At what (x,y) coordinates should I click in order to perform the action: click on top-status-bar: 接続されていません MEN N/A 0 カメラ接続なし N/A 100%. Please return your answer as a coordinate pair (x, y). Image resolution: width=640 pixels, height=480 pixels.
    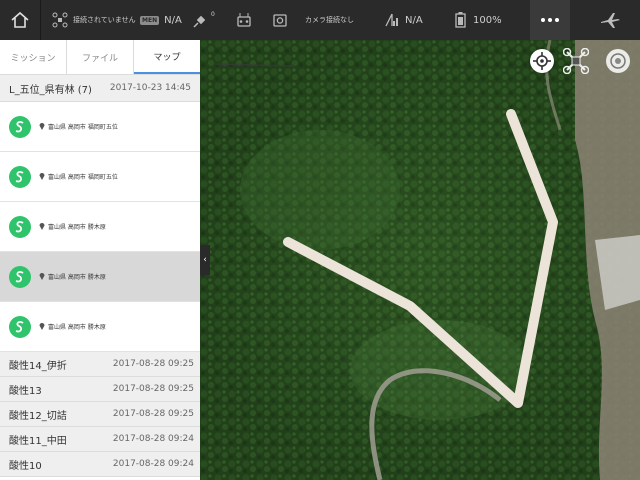
    Looking at the image, I should click on (320, 20).